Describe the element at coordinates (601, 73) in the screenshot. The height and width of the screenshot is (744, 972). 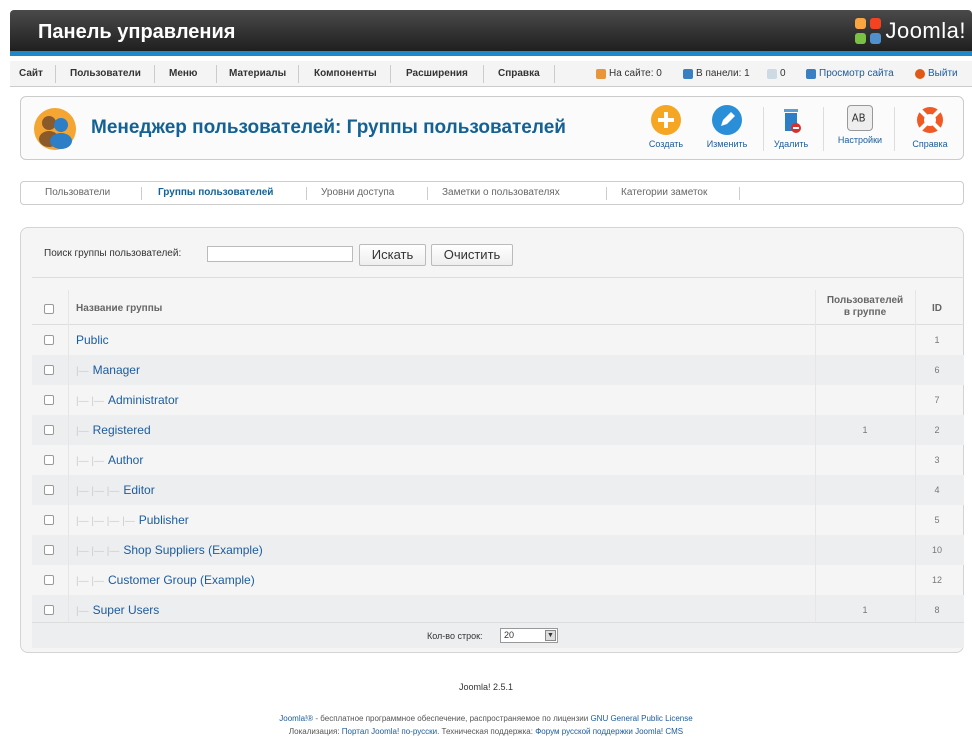
I see `user-icon` at that location.